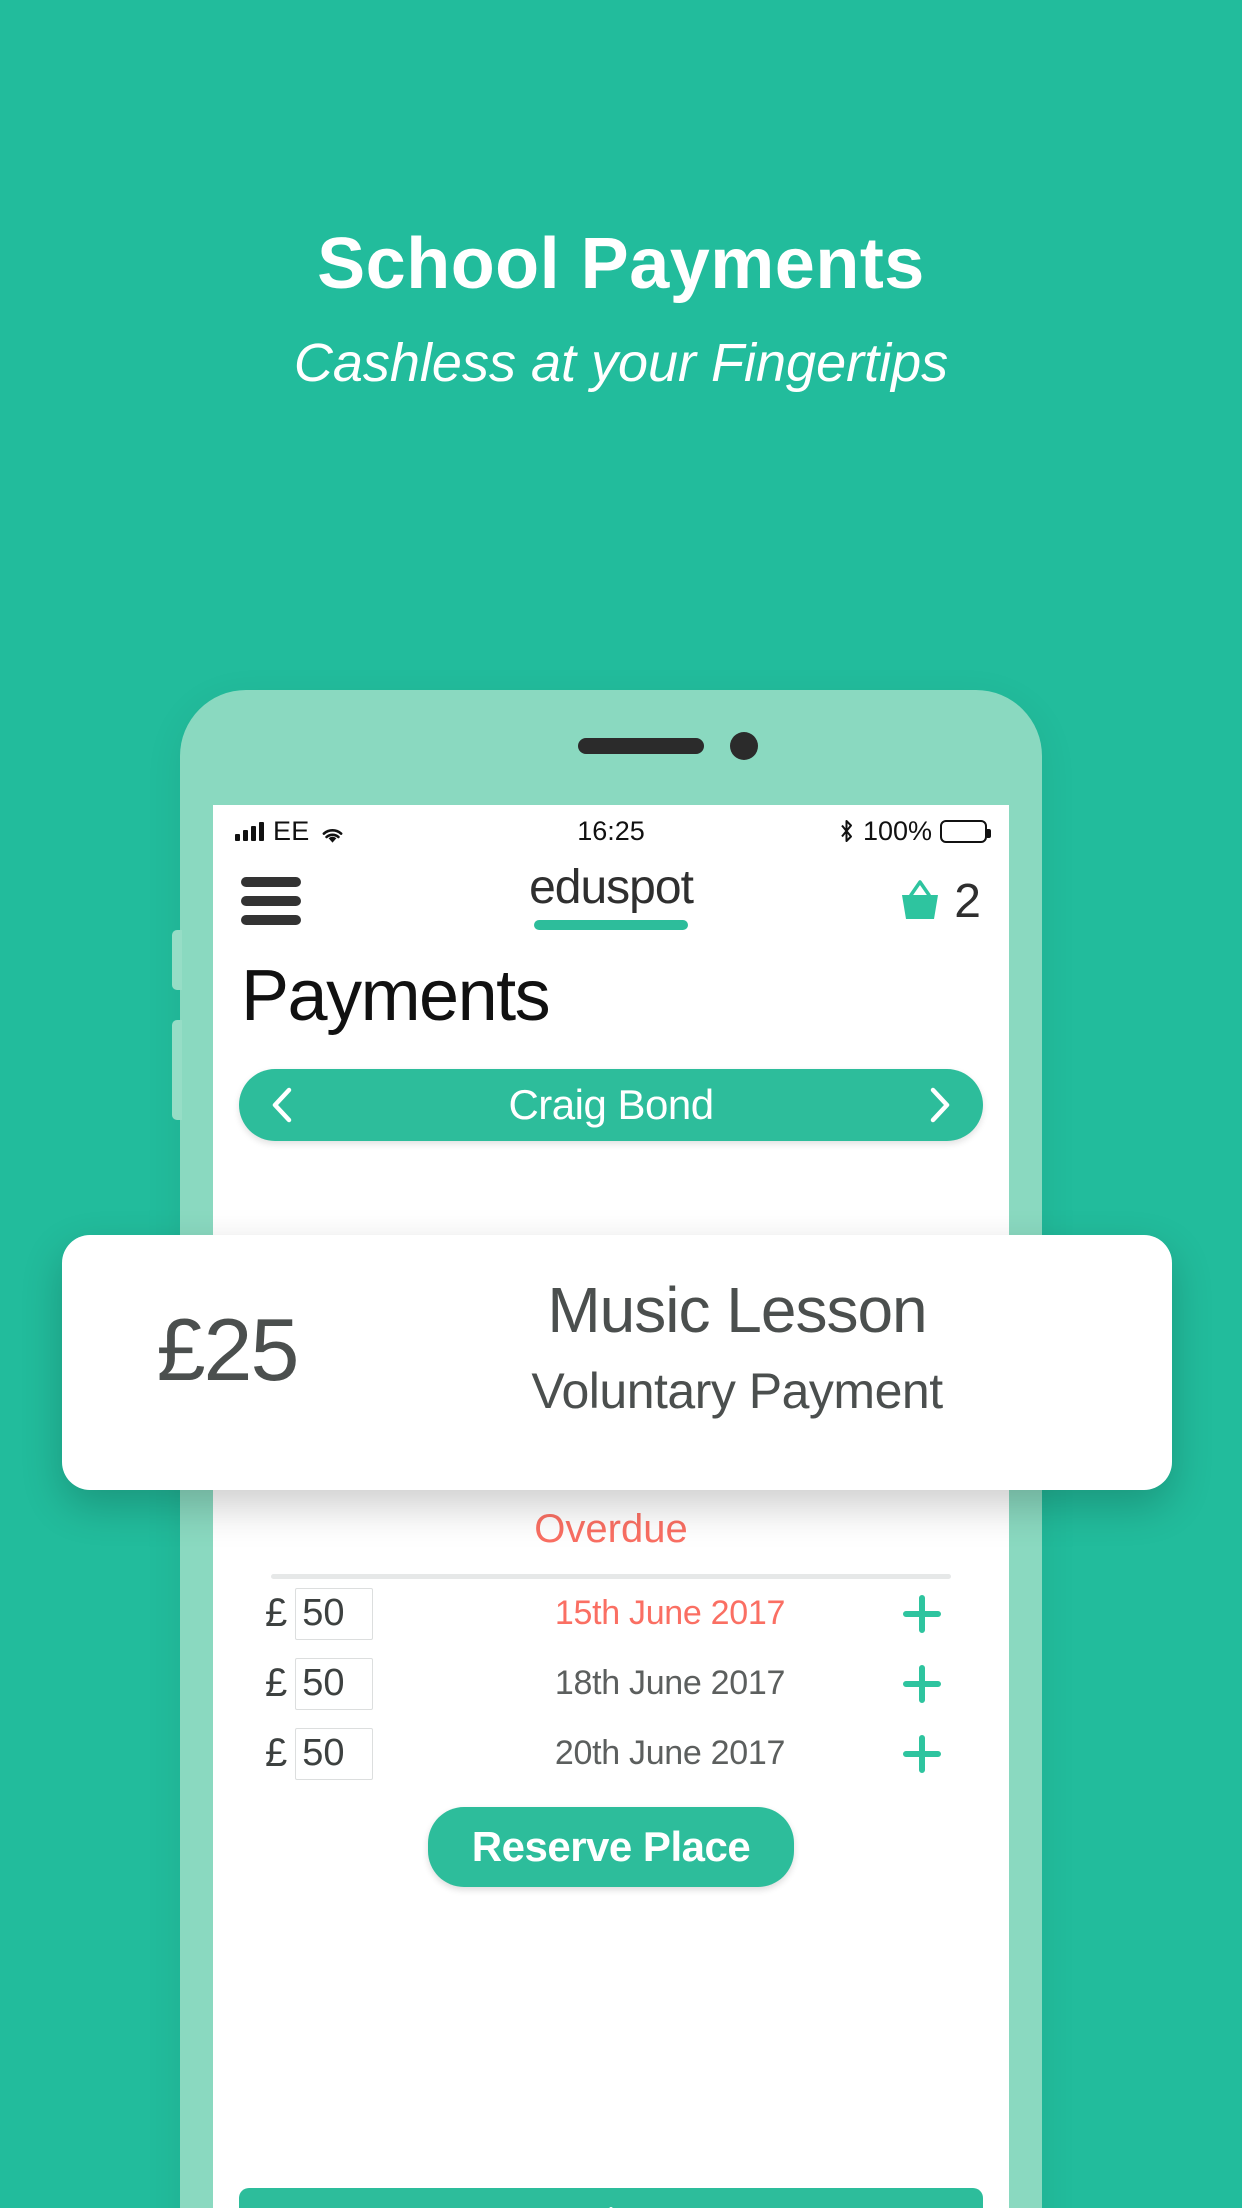  I want to click on instalment-date: 18th June 2017, so click(670, 1683).